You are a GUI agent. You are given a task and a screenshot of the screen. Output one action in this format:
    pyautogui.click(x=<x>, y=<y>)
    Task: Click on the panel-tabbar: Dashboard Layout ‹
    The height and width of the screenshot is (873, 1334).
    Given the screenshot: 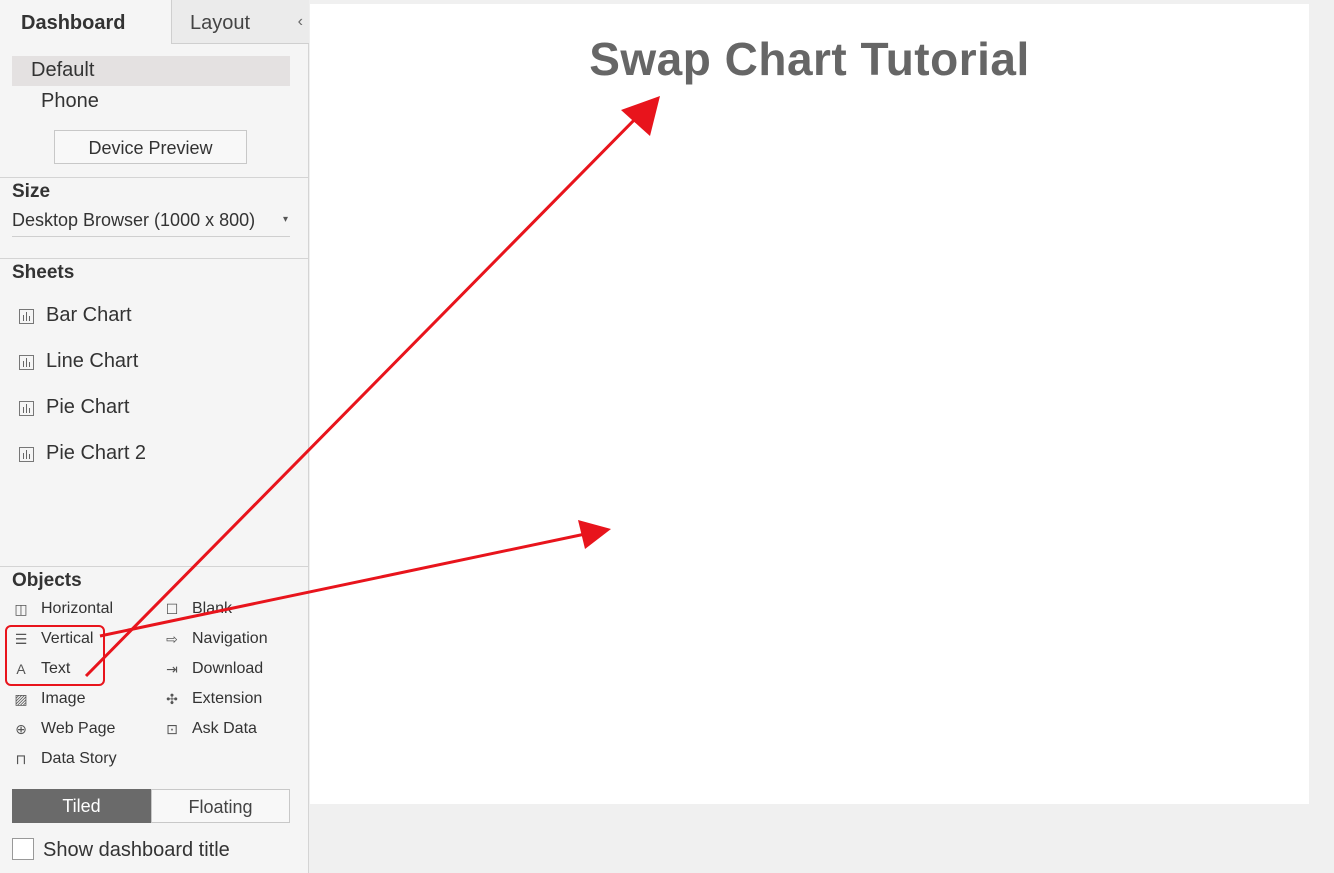 What is the action you would take?
    pyautogui.click(x=154, y=22)
    